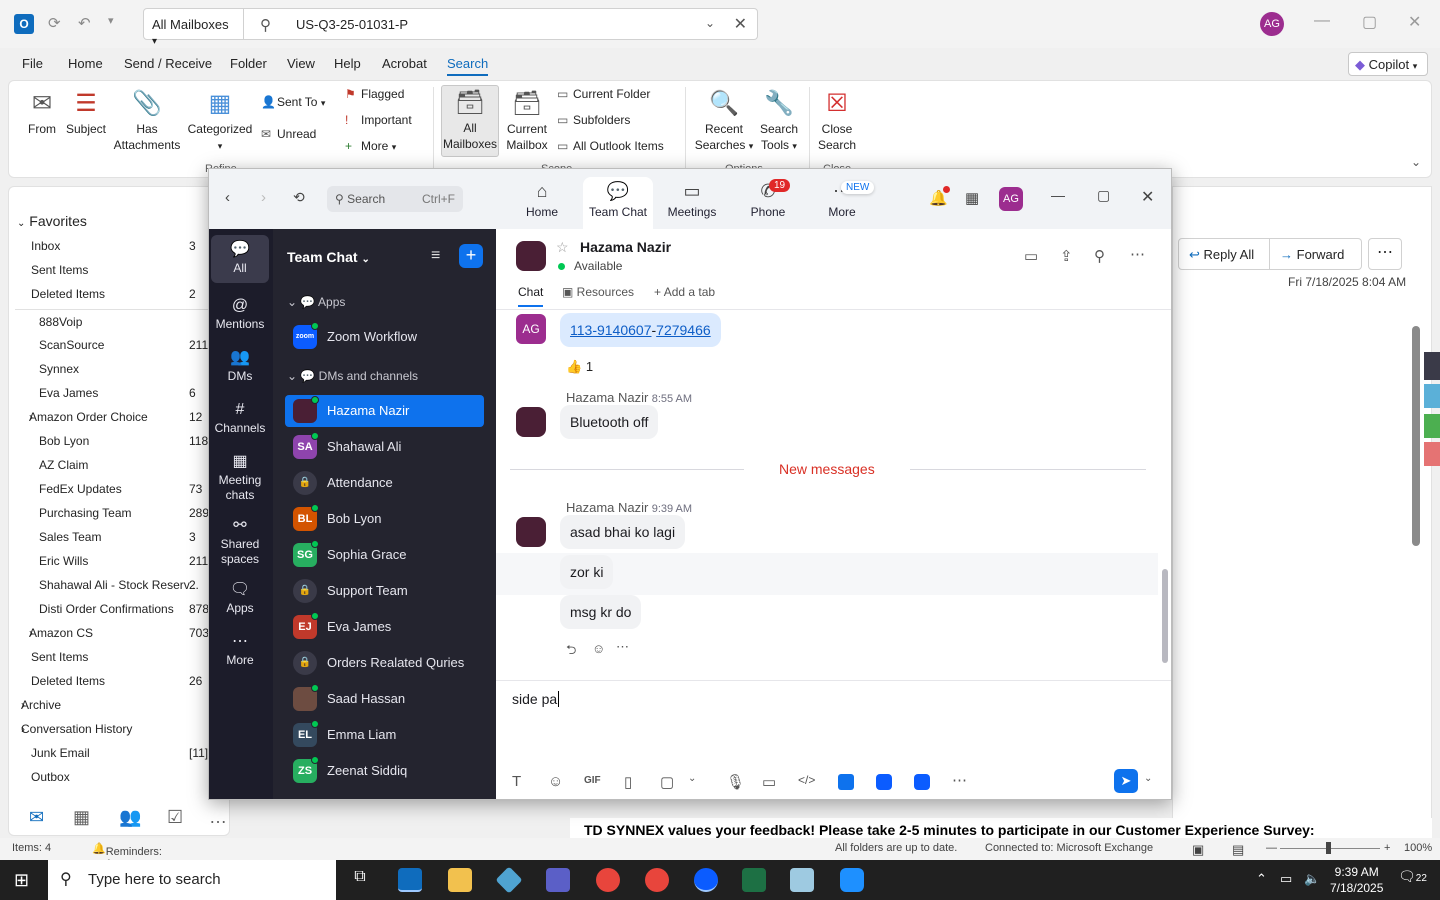 The height and width of the screenshot is (900, 1440). Describe the element at coordinates (64, 441) in the screenshot. I see `folder-item: Bob Lyon` at that location.